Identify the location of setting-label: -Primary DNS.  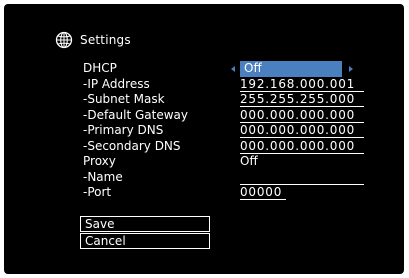
(123, 130).